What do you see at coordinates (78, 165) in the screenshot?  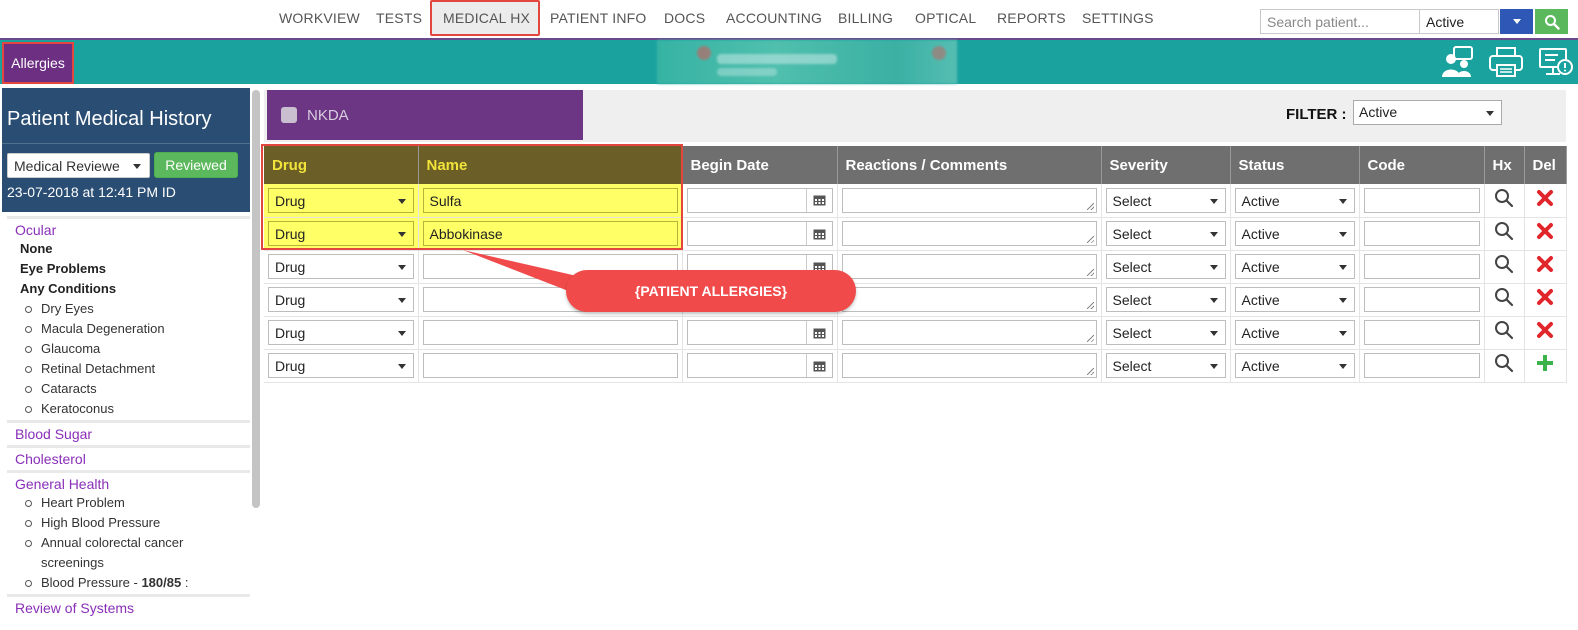 I see `reviewer-select: Medical Reviewe` at bounding box center [78, 165].